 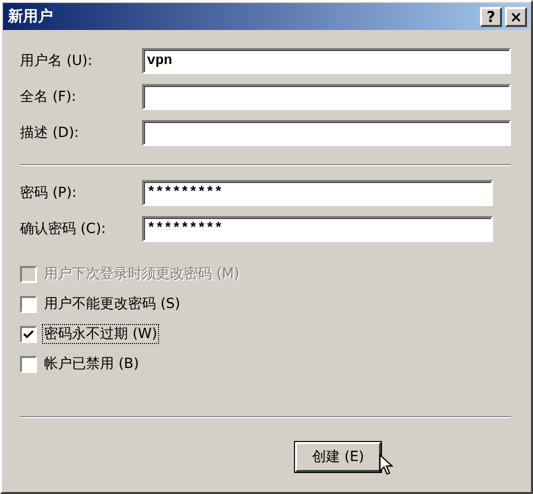 I want to click on checkbox-label: 用户不能更改密码 (S), so click(x=112, y=304).